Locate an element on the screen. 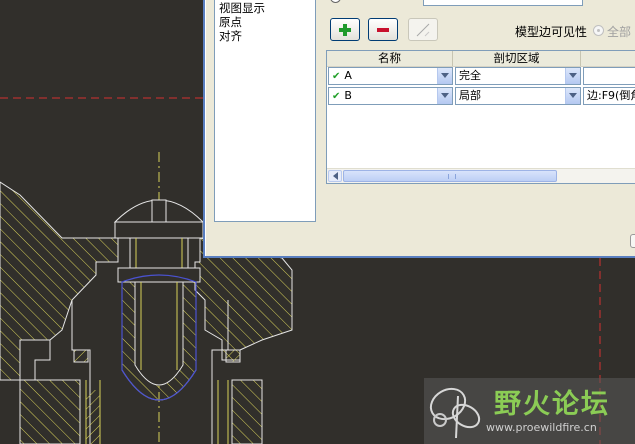  row-name: A is located at coordinates (348, 75).